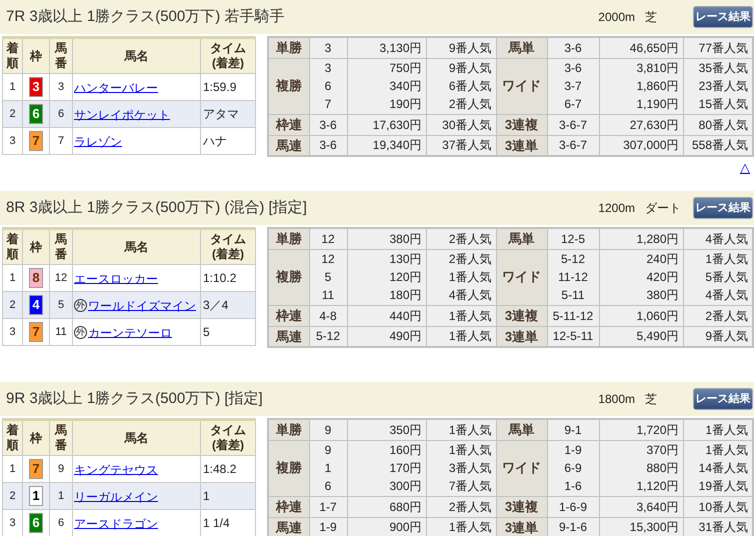 This screenshot has width=754, height=536. I want to click on payout-amount: 900円, so click(386, 526).